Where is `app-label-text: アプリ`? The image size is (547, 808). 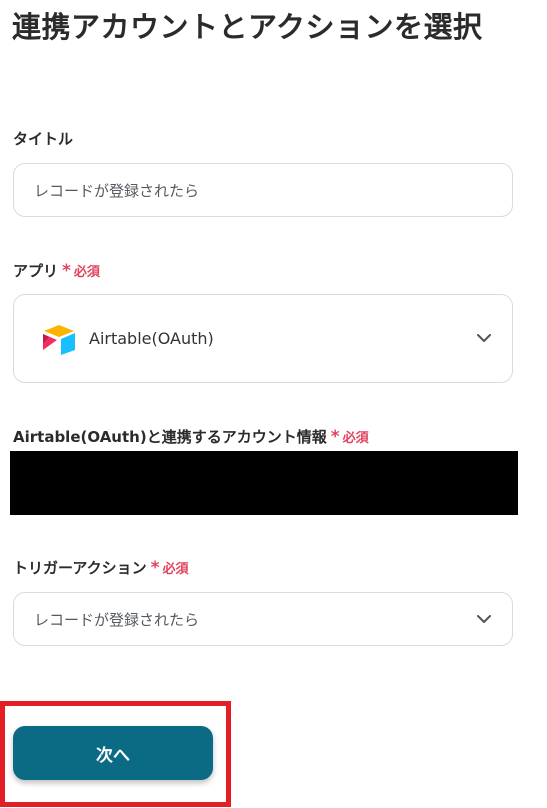 app-label-text: アプリ is located at coordinates (36, 271).